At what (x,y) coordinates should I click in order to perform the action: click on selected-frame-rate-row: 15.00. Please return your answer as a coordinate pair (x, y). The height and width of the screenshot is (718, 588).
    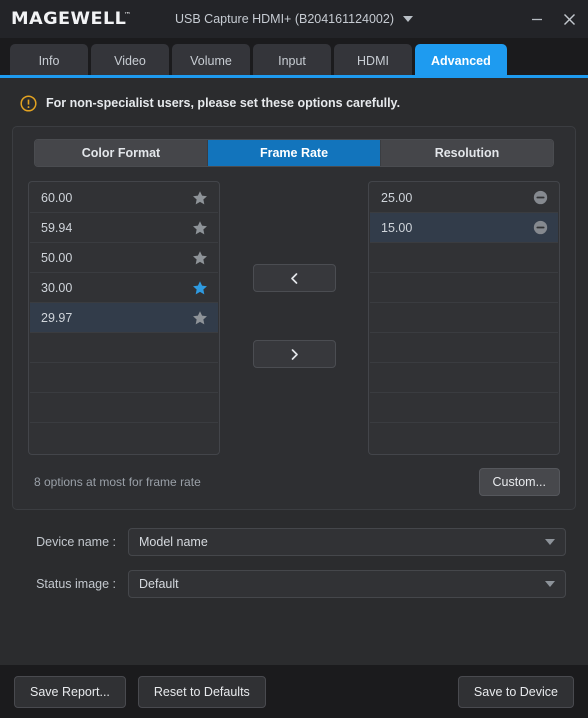
    Looking at the image, I should click on (464, 228).